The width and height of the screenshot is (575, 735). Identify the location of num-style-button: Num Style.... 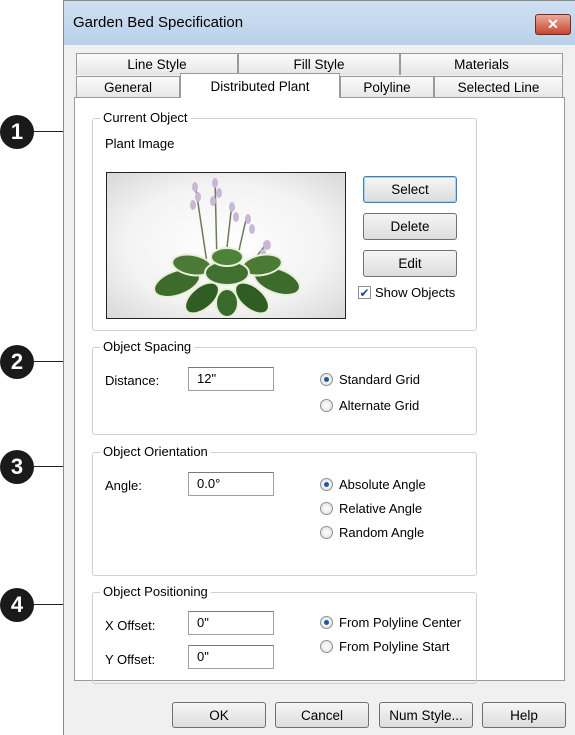
(426, 715).